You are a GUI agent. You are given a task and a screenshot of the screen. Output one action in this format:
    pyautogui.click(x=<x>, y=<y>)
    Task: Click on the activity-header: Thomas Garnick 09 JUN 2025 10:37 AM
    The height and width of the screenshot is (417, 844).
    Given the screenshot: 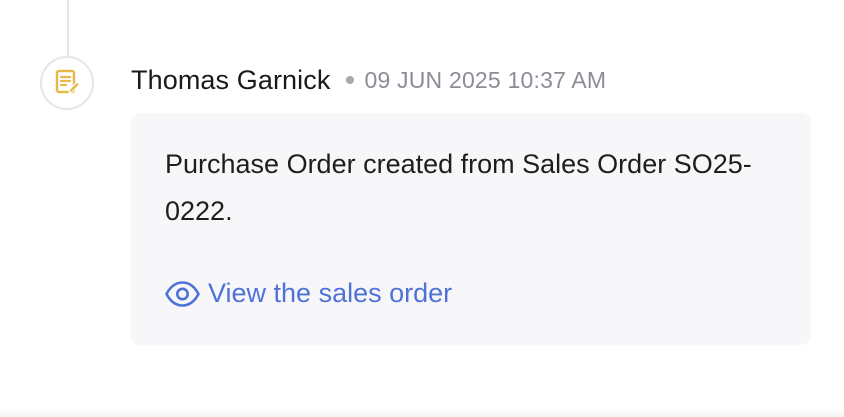 What is the action you would take?
    pyautogui.click(x=368, y=80)
    